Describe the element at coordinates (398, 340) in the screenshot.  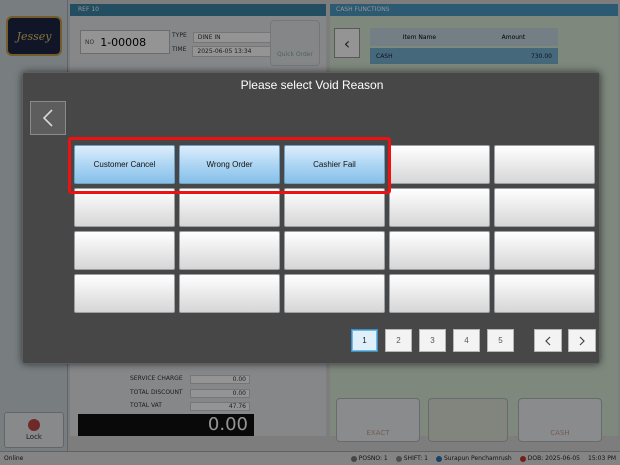
I see `page-button: 2` at that location.